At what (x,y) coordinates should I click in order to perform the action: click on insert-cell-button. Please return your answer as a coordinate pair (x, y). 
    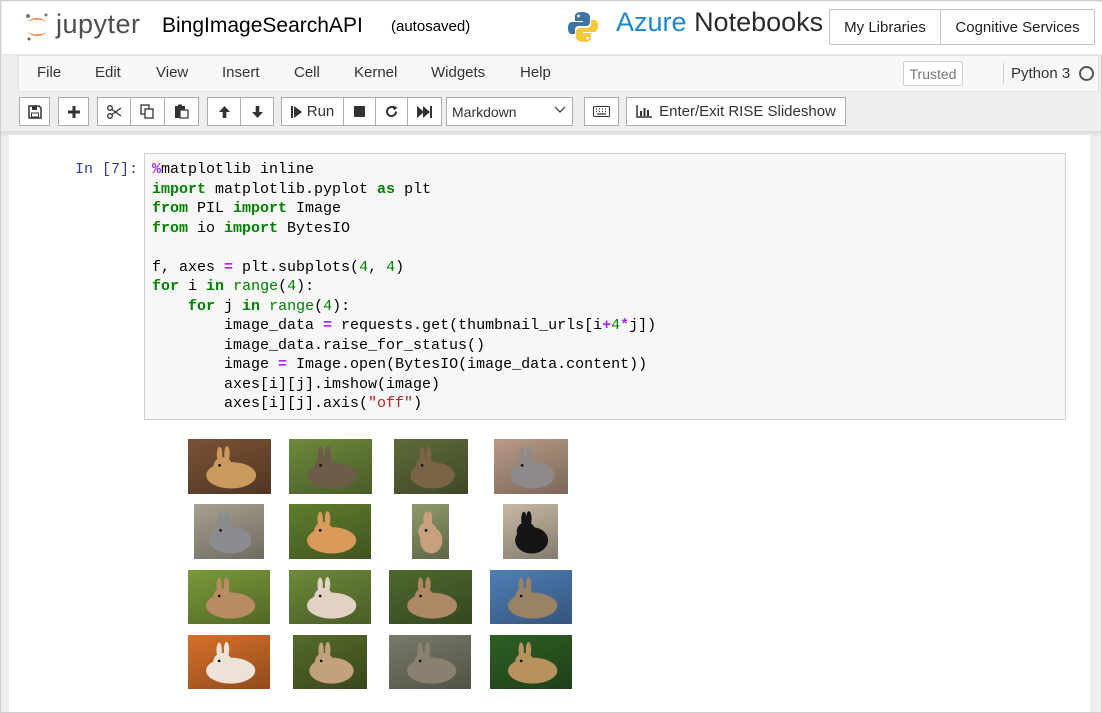
    Looking at the image, I should click on (73, 111).